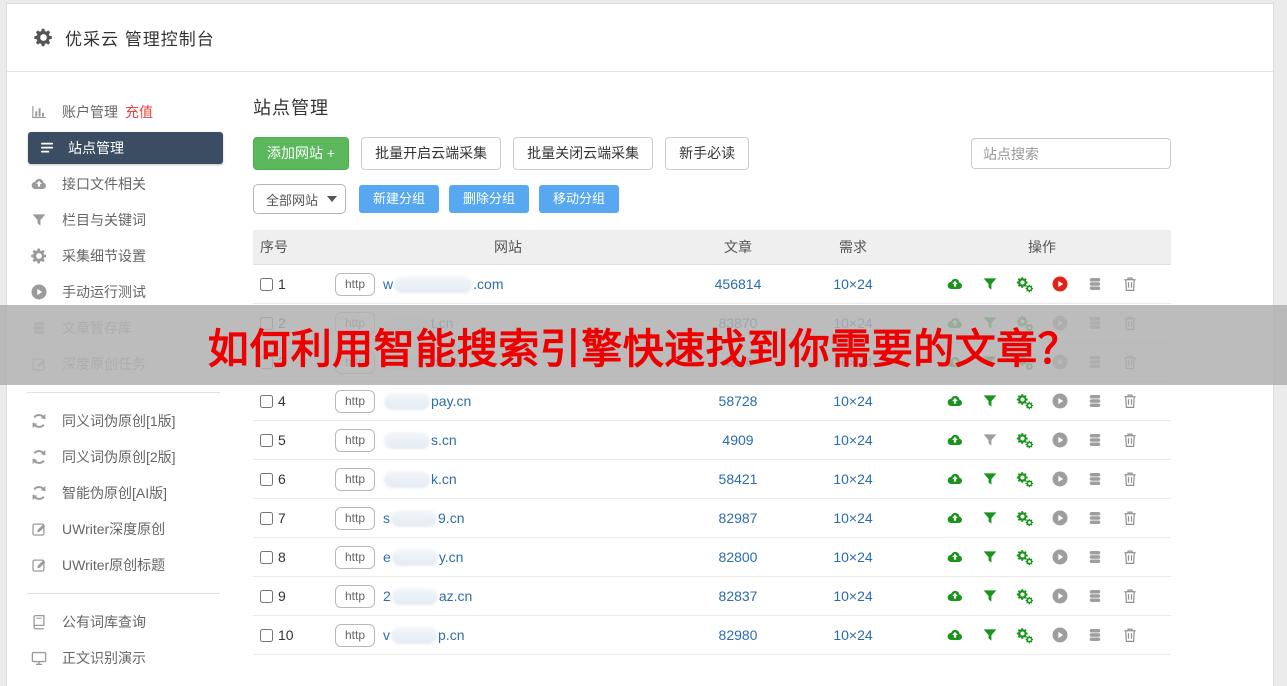 Image resolution: width=1287 pixels, height=686 pixels. I want to click on sidebar-item-0-3: 采集细节设置, so click(123, 256).